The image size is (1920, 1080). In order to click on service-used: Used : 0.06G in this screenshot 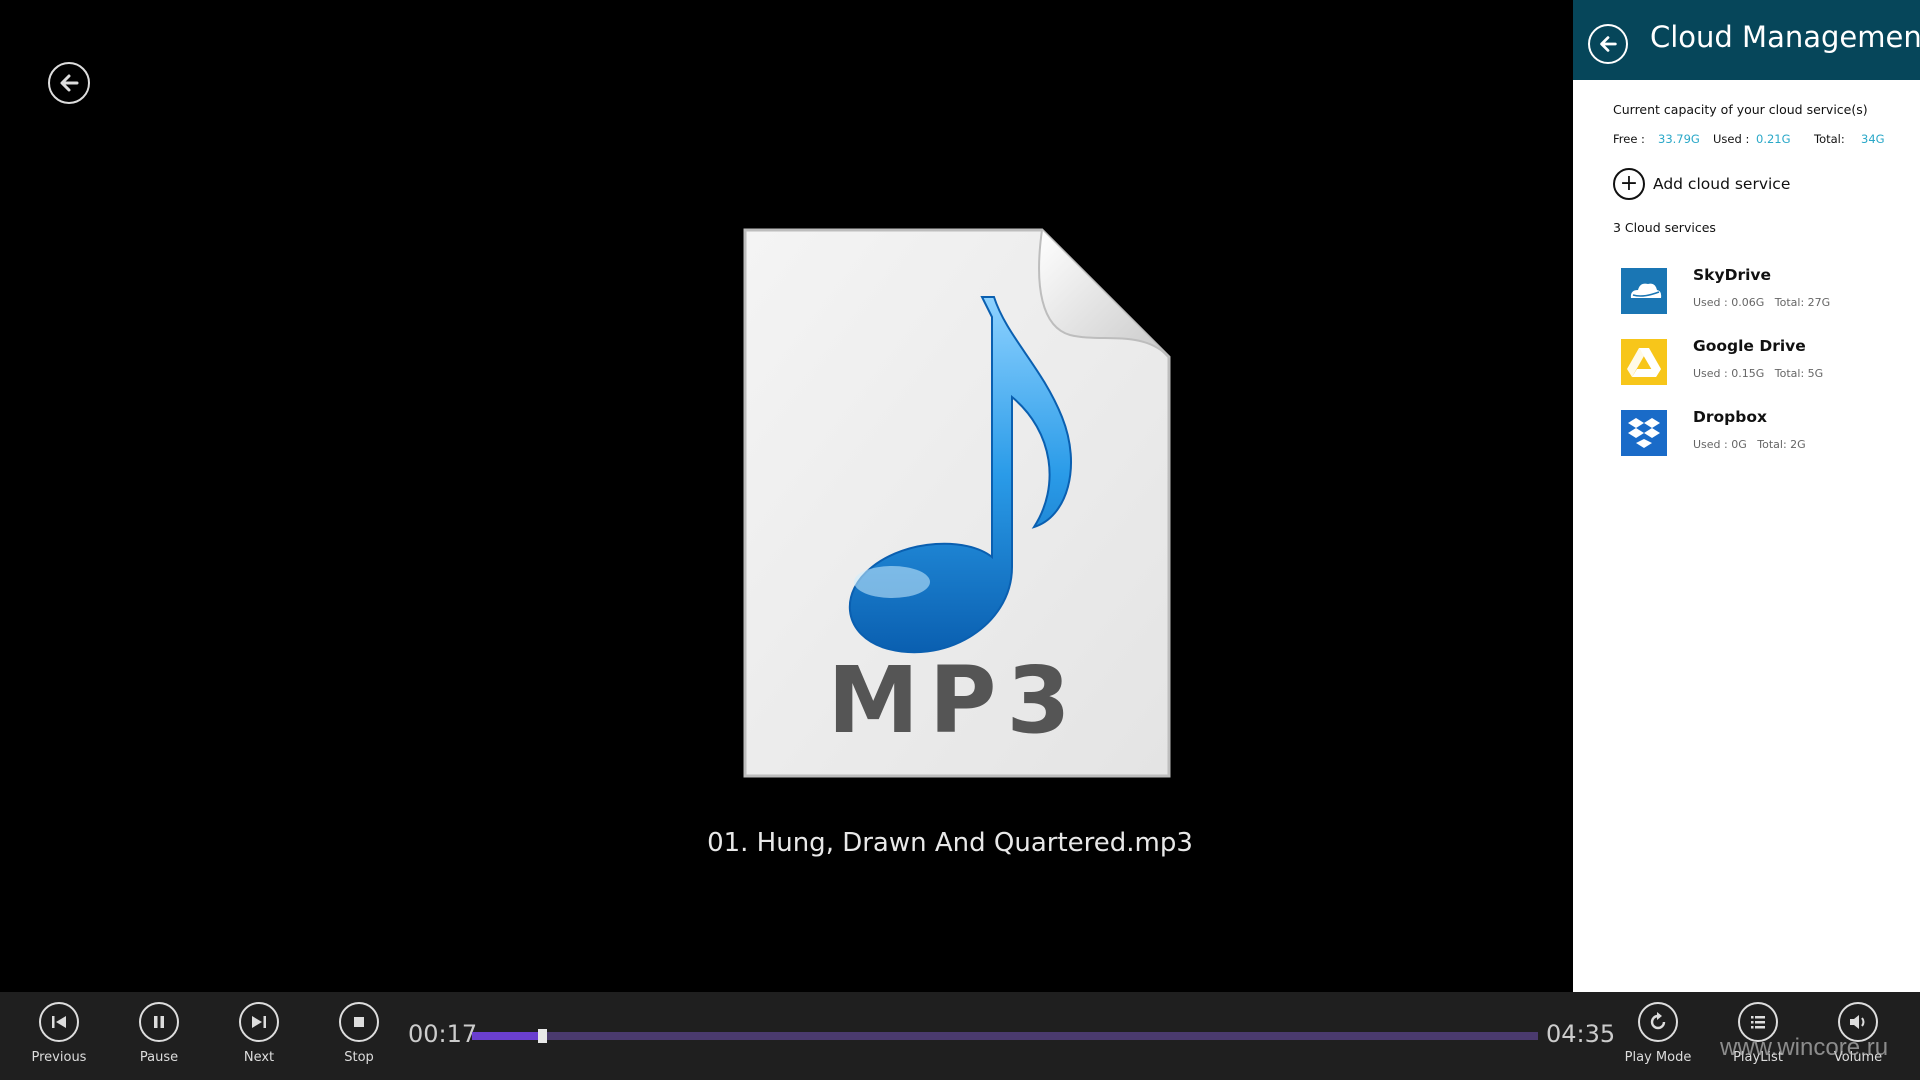, I will do `click(1729, 302)`.